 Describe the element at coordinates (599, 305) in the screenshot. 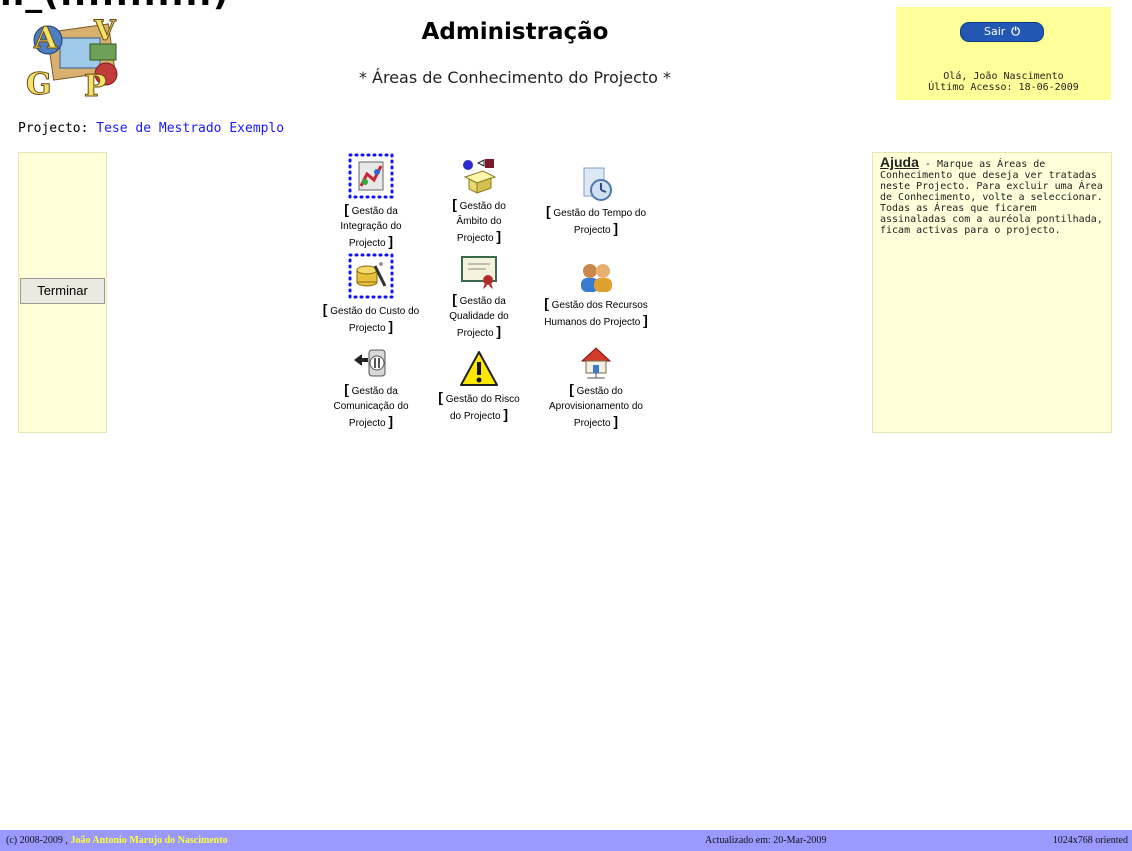

I see `ka-human-resources-l1: Gestão dos Recursos` at that location.